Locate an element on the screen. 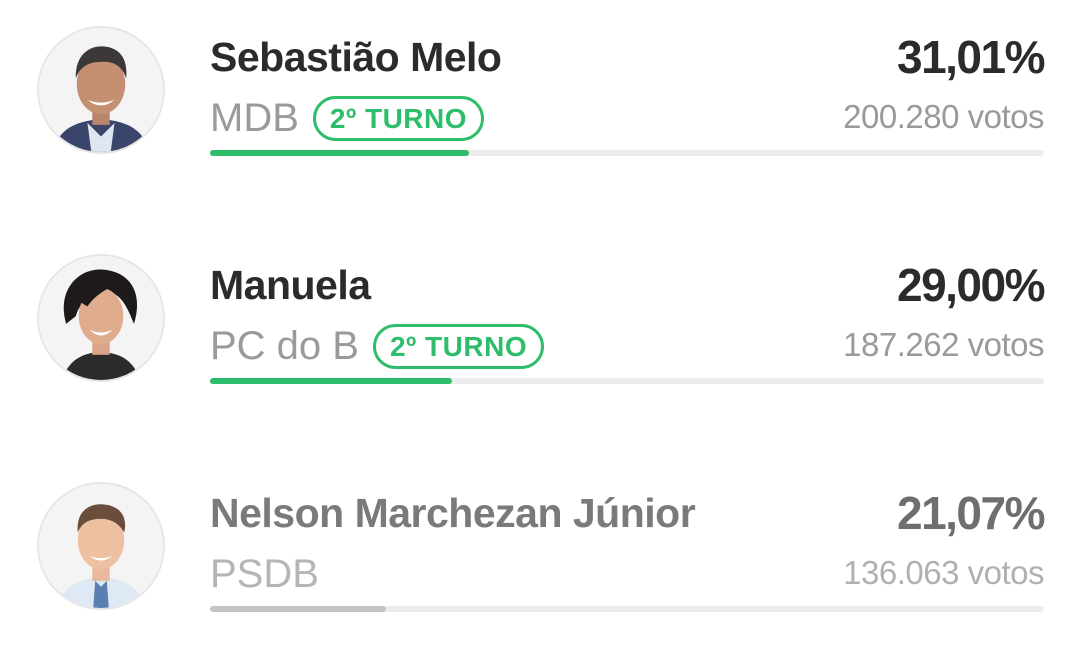  vote-count: 200.280 votos is located at coordinates (943, 116).